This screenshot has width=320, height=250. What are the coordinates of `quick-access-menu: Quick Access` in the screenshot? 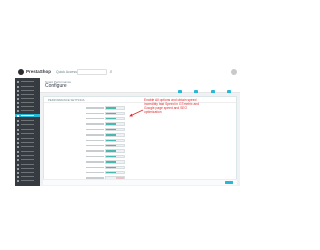 It's located at (66, 72).